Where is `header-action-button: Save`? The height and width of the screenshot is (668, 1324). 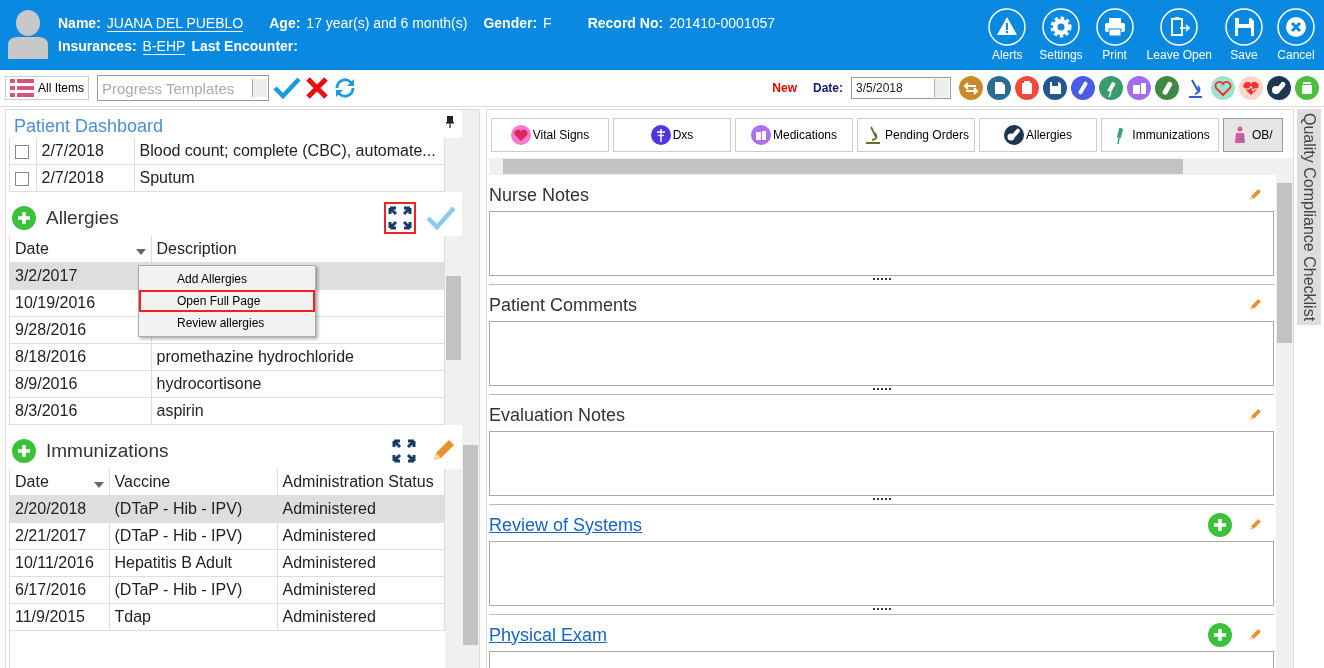 header-action-button: Save is located at coordinates (1244, 35).